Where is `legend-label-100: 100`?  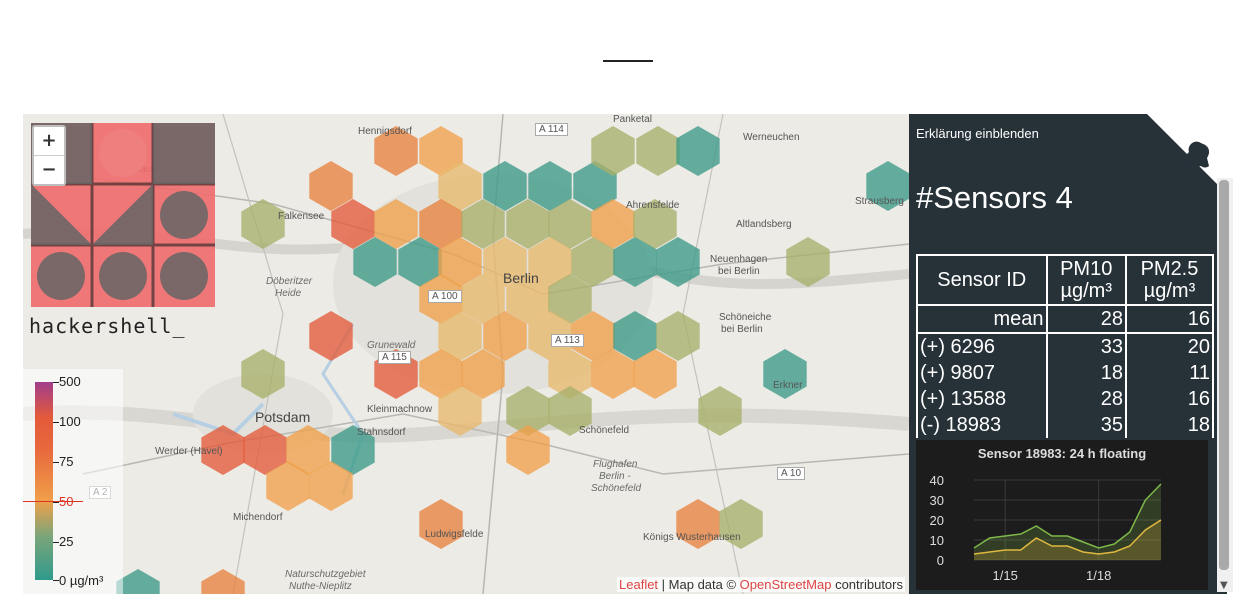
legend-label-100: 100 is located at coordinates (70, 421).